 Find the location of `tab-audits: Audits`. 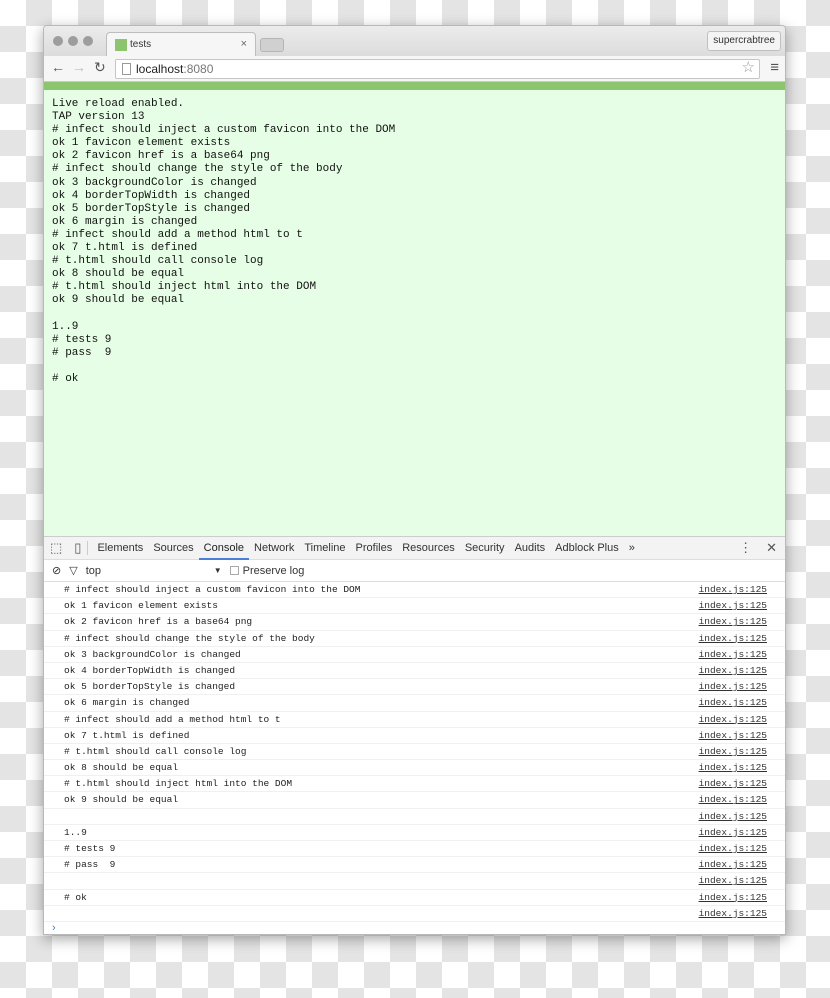

tab-audits: Audits is located at coordinates (530, 548).